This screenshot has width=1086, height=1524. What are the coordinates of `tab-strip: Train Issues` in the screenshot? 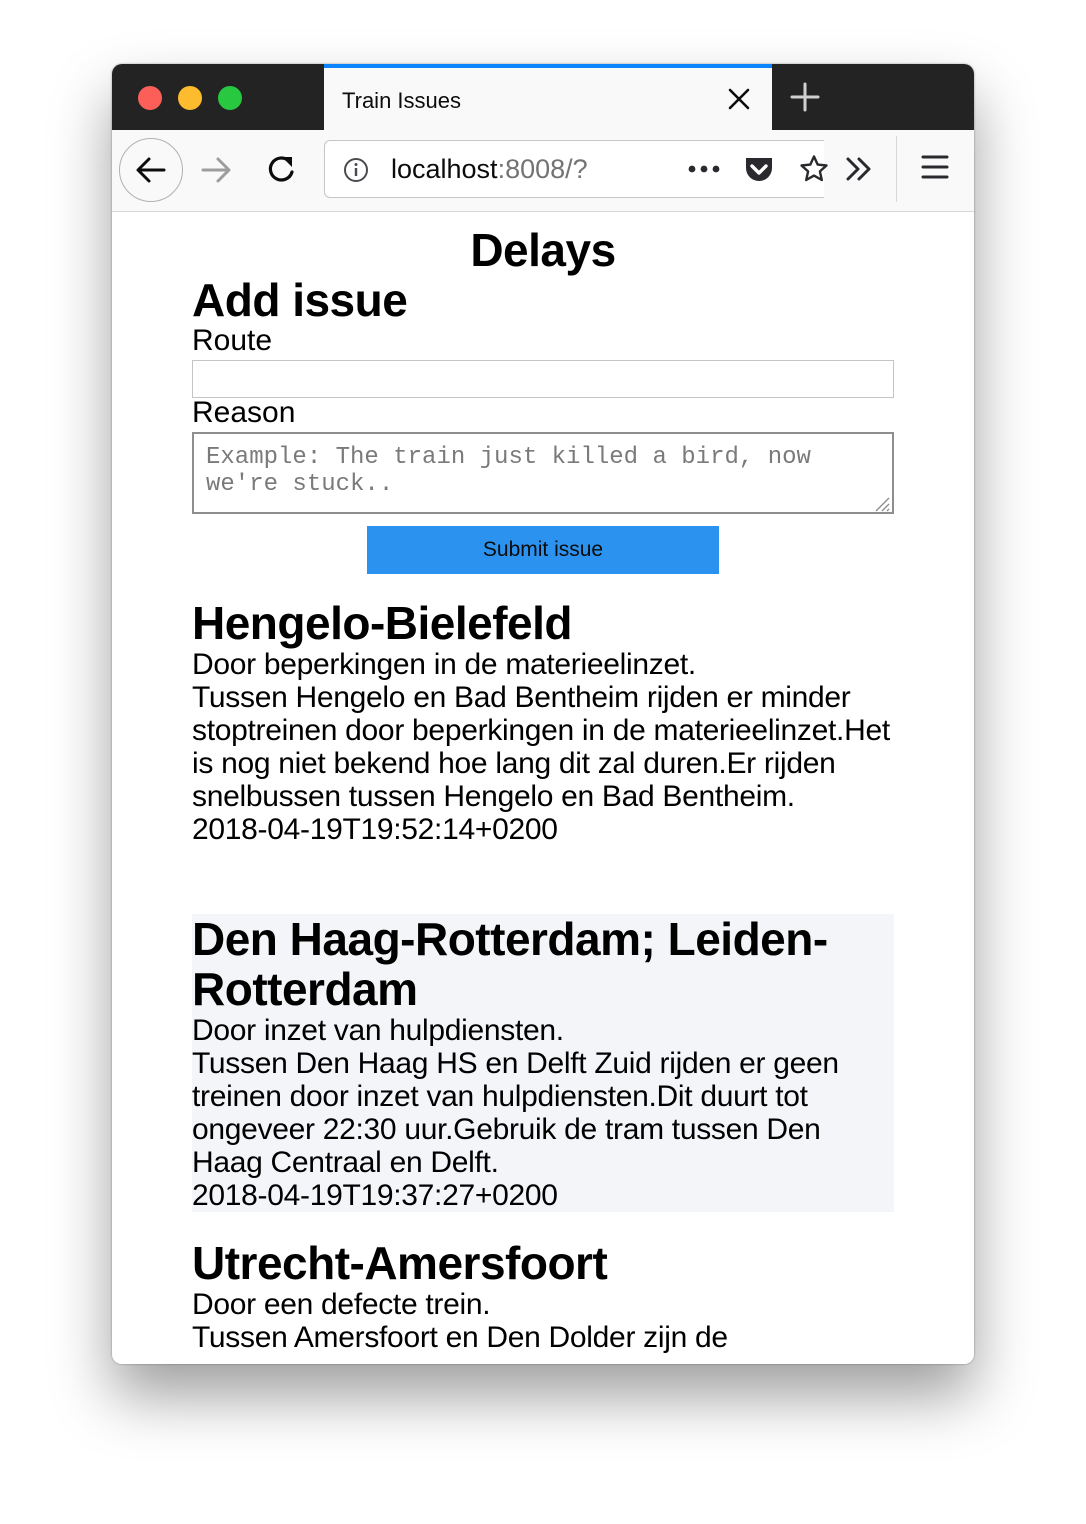 It's located at (543, 97).